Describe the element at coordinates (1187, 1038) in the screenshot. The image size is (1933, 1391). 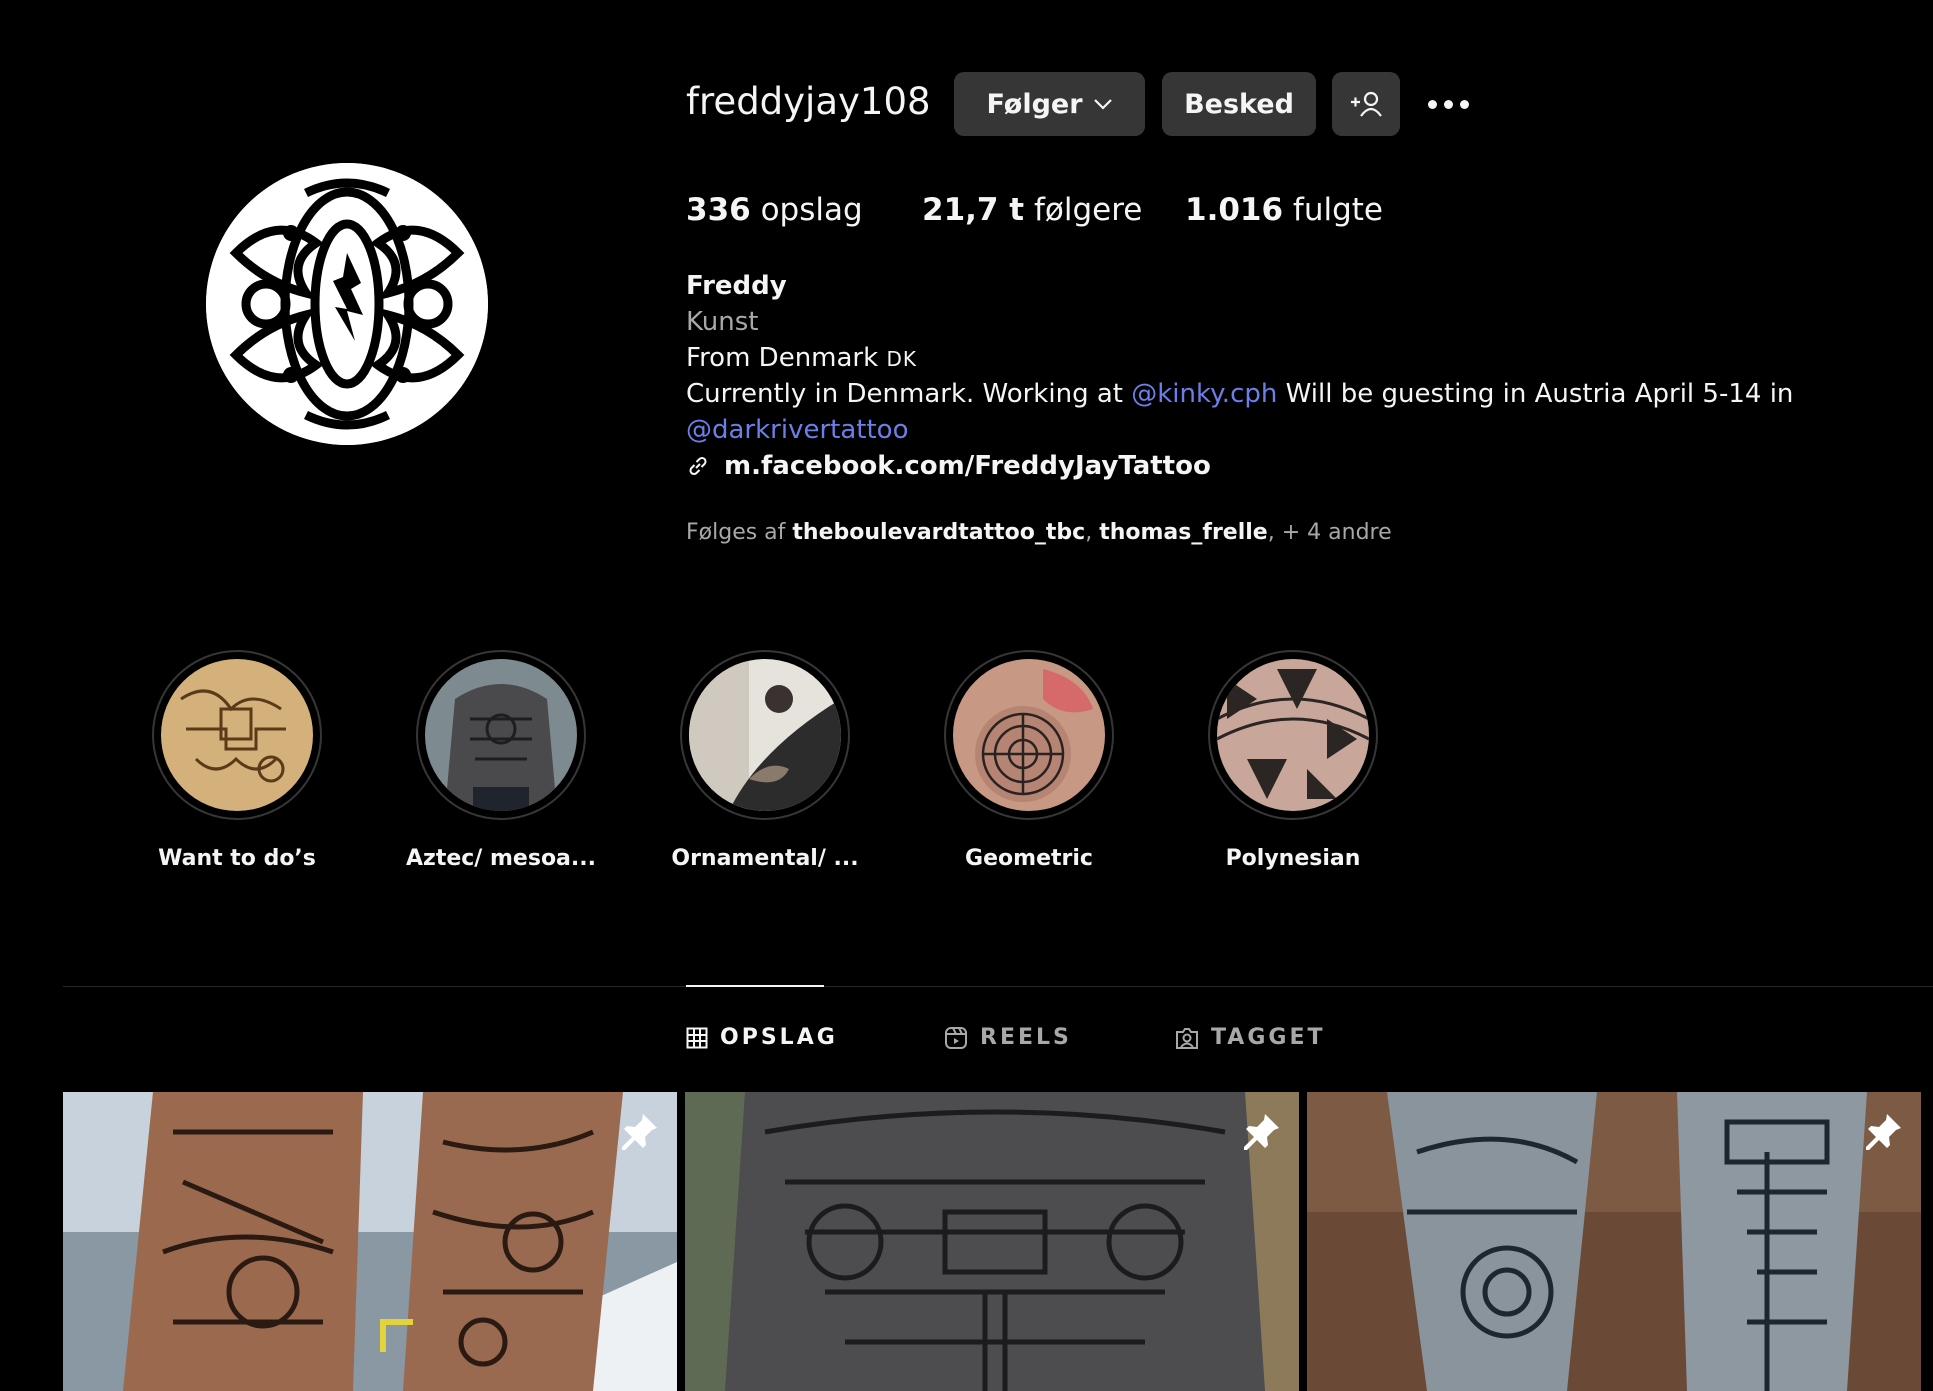
I see `tagged-icon` at that location.